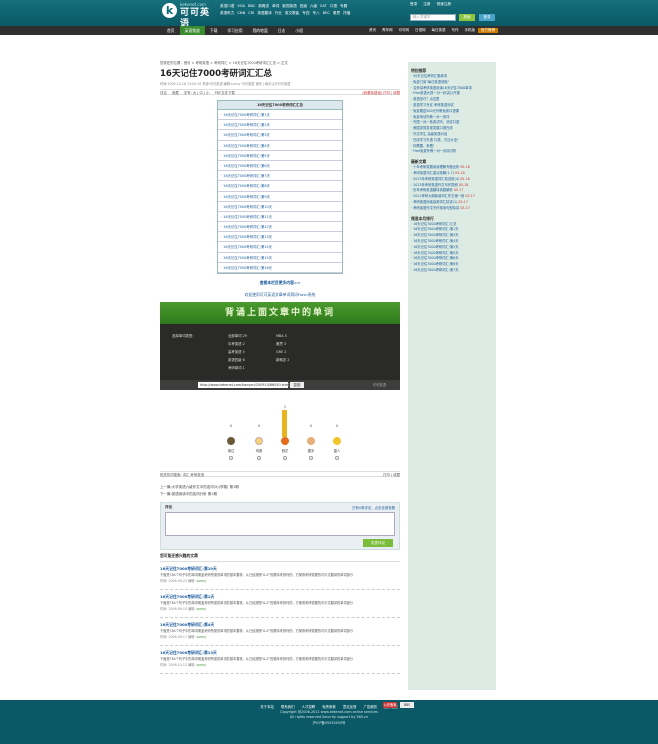 This screenshot has height=744, width=658. I want to click on toc-item: · 16天记住7000考研词汇:第10天, so click(280, 207).